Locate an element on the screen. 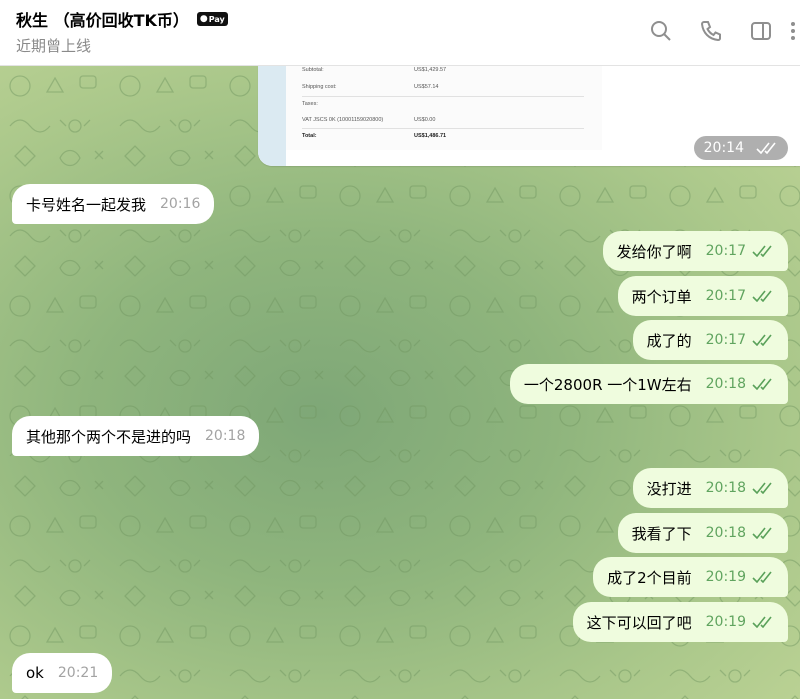  receipt-label: Taxes: is located at coordinates (310, 104).